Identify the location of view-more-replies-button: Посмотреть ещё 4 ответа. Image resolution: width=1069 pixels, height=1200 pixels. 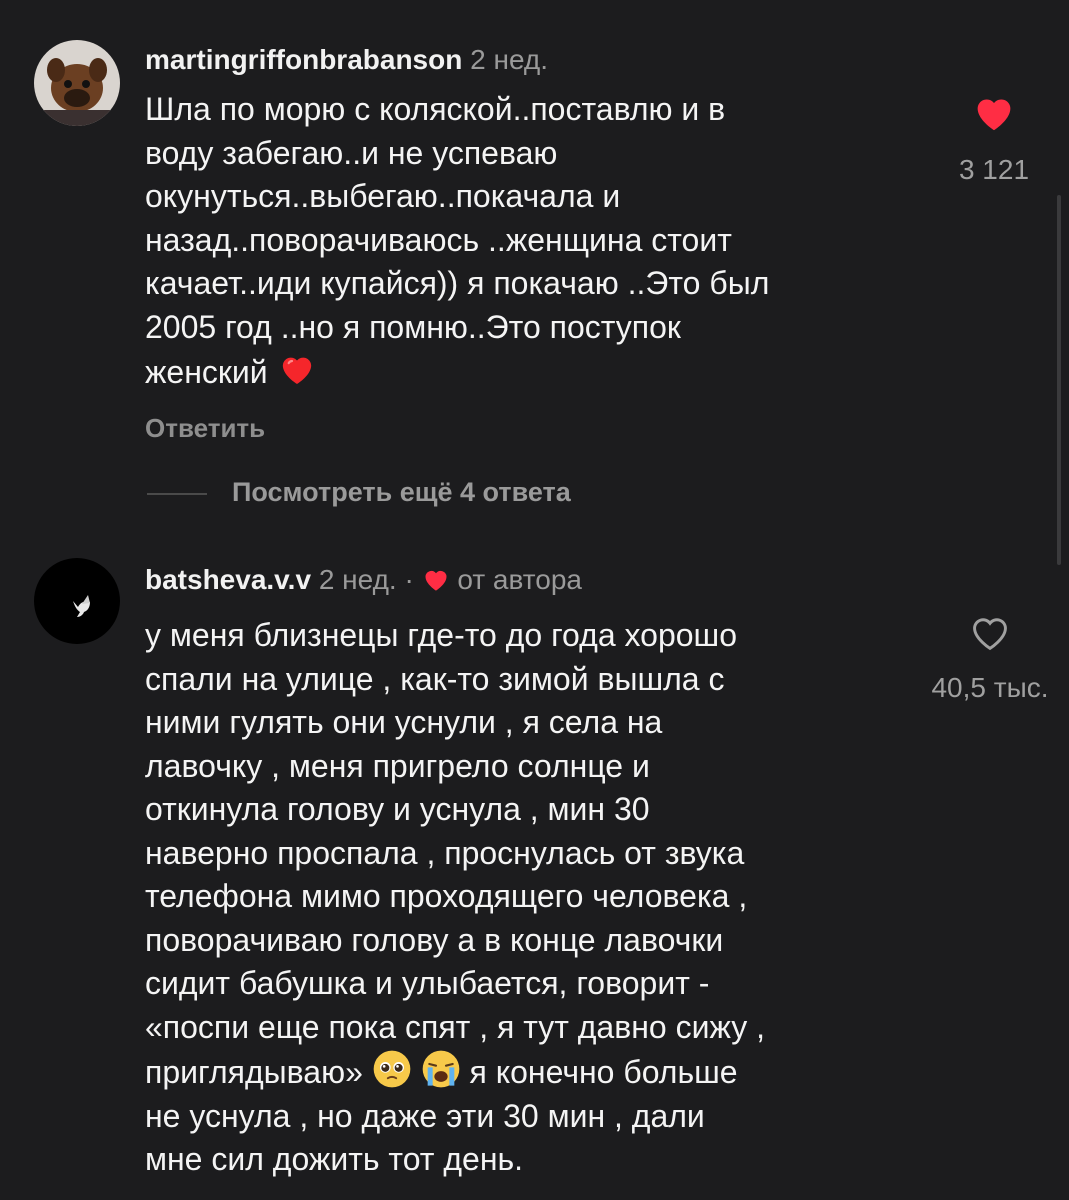
(401, 492).